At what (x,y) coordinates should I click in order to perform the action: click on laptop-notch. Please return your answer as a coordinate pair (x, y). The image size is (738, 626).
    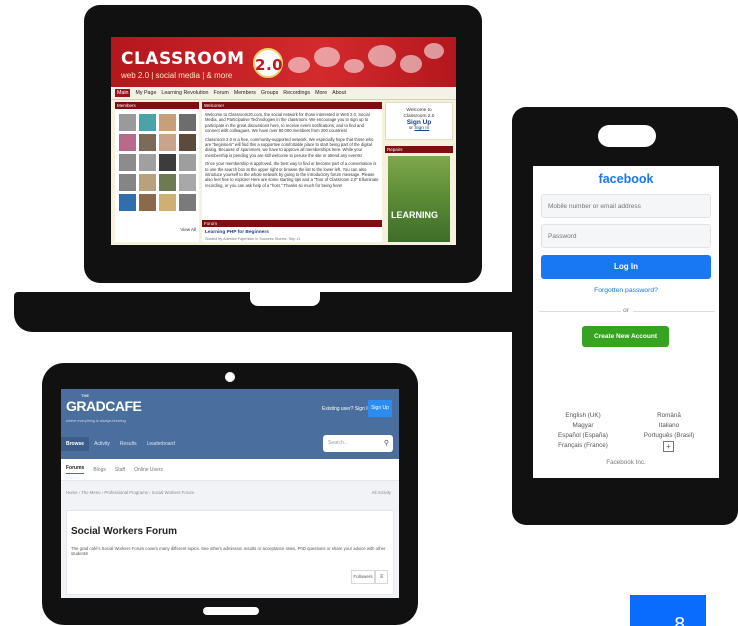
    Looking at the image, I should click on (285, 299).